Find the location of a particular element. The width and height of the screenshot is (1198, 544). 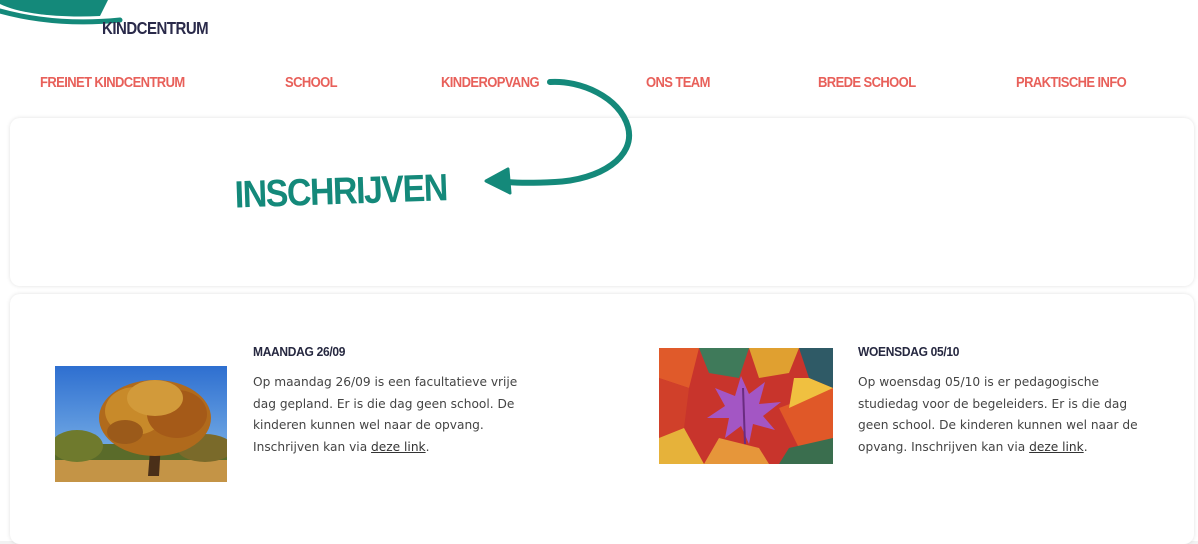

news-title: MAANDAG 26/09 is located at coordinates (299, 352).